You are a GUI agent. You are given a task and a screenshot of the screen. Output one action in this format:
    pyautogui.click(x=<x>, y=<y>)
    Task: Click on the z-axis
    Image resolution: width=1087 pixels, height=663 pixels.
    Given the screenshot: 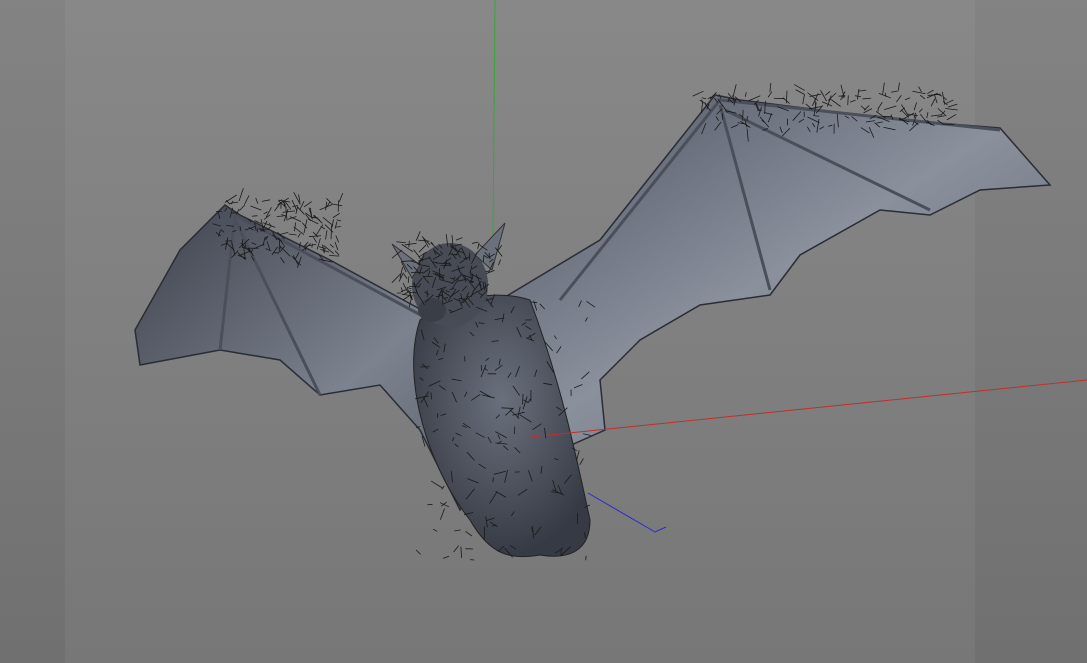 What is the action you would take?
    pyautogui.click(x=627, y=512)
    